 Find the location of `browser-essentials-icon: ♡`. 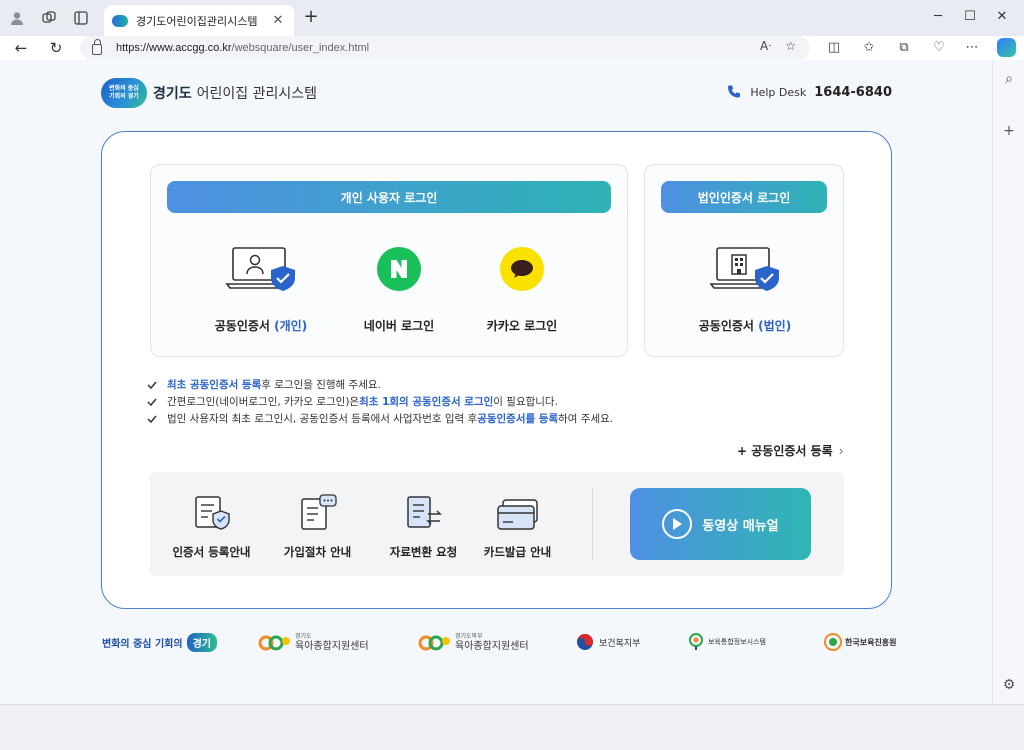

browser-essentials-icon: ♡ is located at coordinates (939, 48).